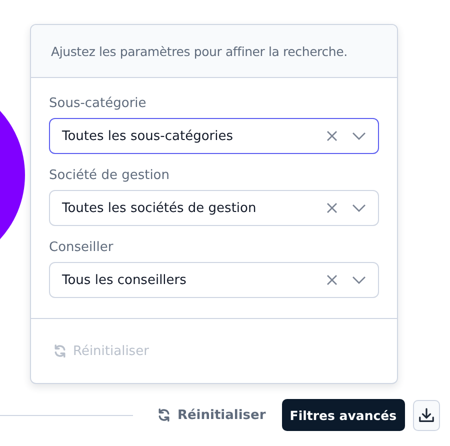 This screenshot has height=446, width=450. What do you see at coordinates (211, 415) in the screenshot?
I see `reset-button: Réinitialiser` at bounding box center [211, 415].